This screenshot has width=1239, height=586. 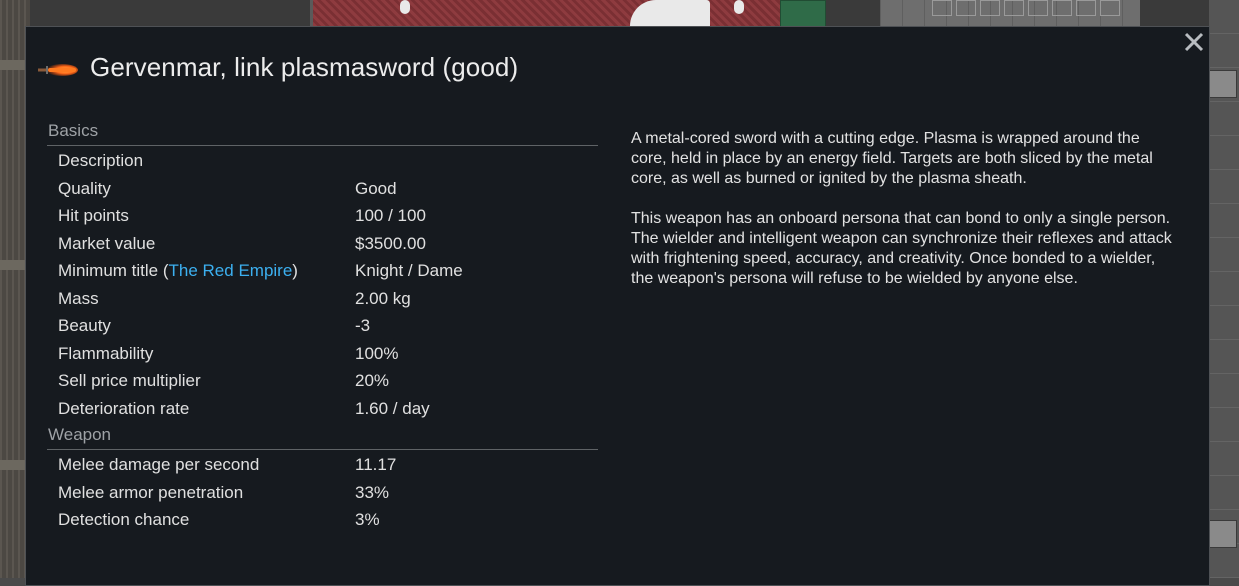 What do you see at coordinates (106, 353) in the screenshot?
I see `stat-label: Flammability` at bounding box center [106, 353].